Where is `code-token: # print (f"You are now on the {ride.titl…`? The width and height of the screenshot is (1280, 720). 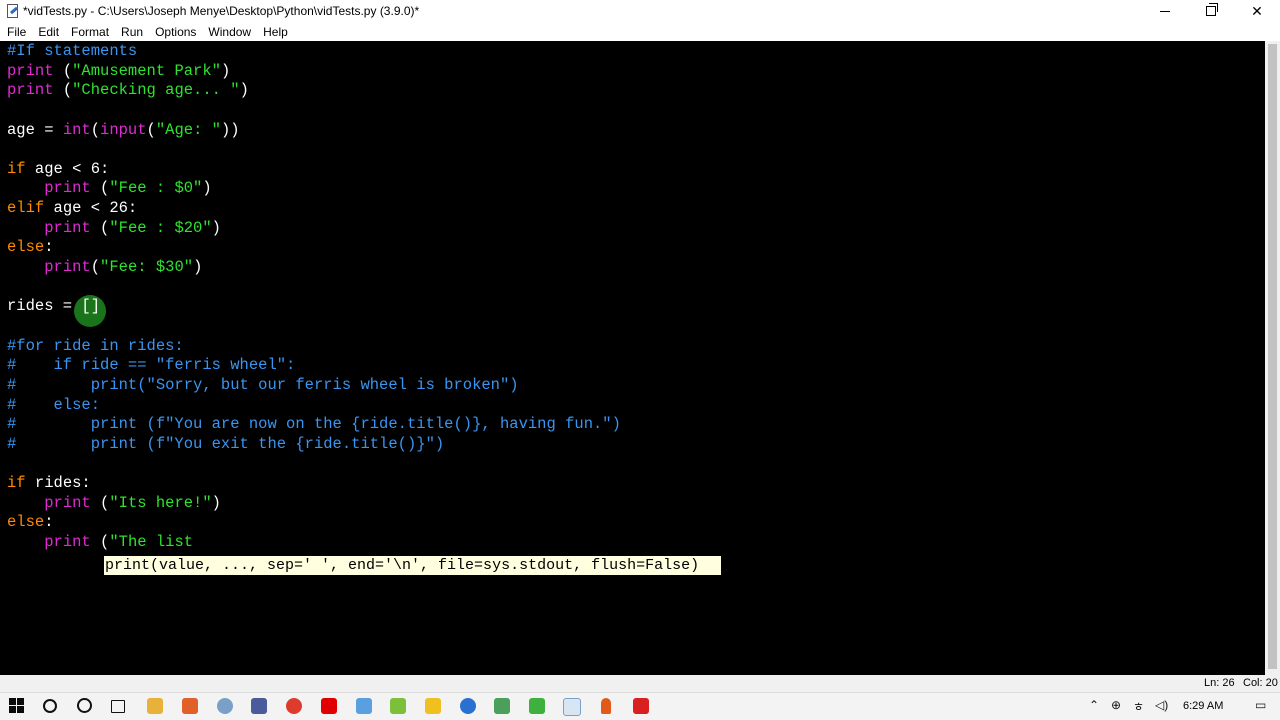 code-token: # print (f"You are now on the {ride.titl… is located at coordinates (314, 424).